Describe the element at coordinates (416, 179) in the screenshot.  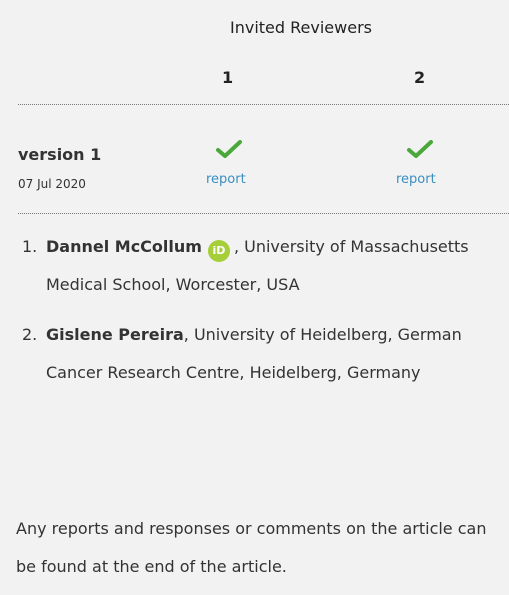
I see `report-link-reviewer-2: report` at that location.